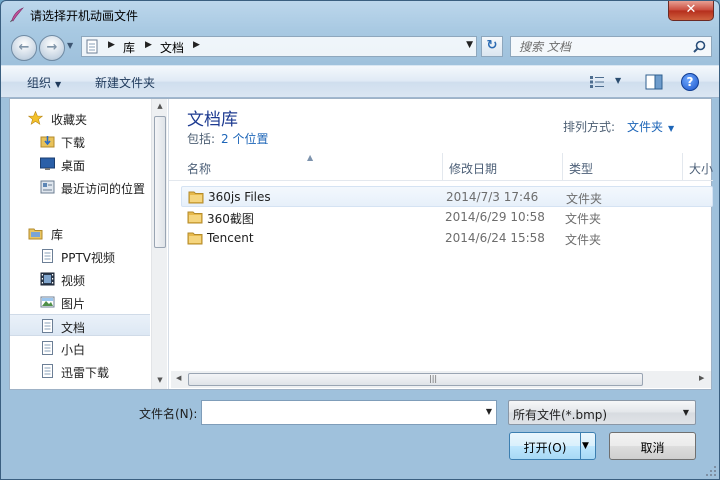  Describe the element at coordinates (160, 380) in the screenshot. I see `scroll-down-icon: ▼` at that location.